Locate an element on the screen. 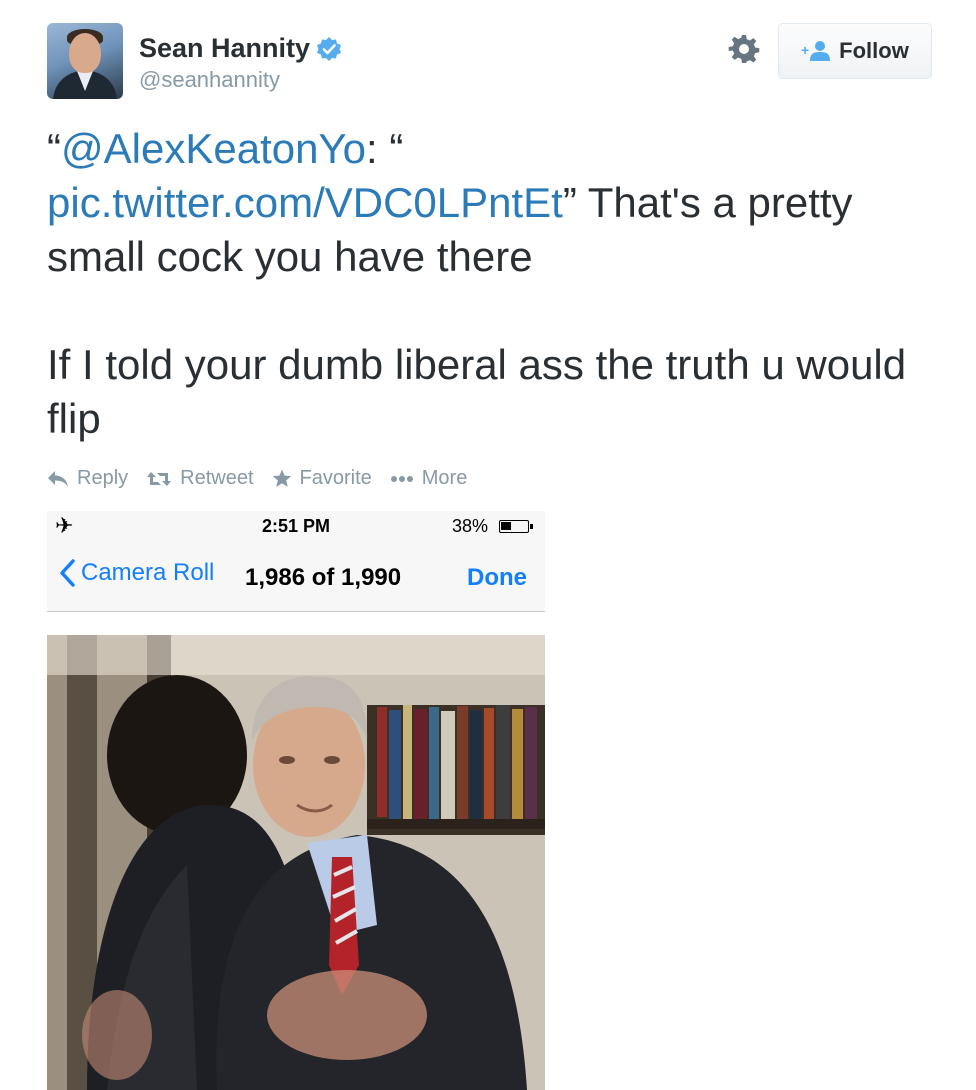 This screenshot has height=1090, width=976. battery-percent: 38% is located at coordinates (470, 526).